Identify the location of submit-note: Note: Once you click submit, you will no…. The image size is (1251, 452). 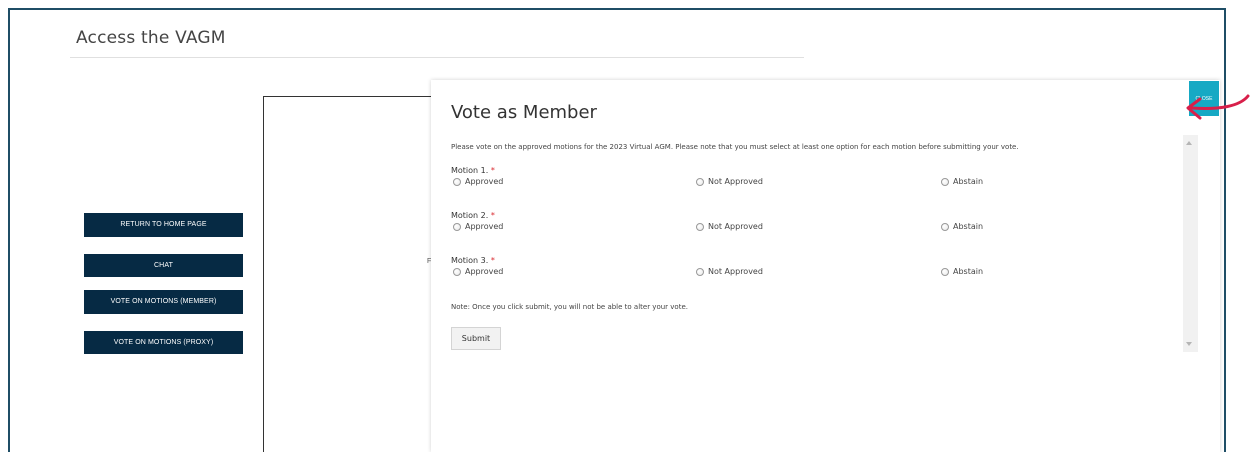
(569, 307).